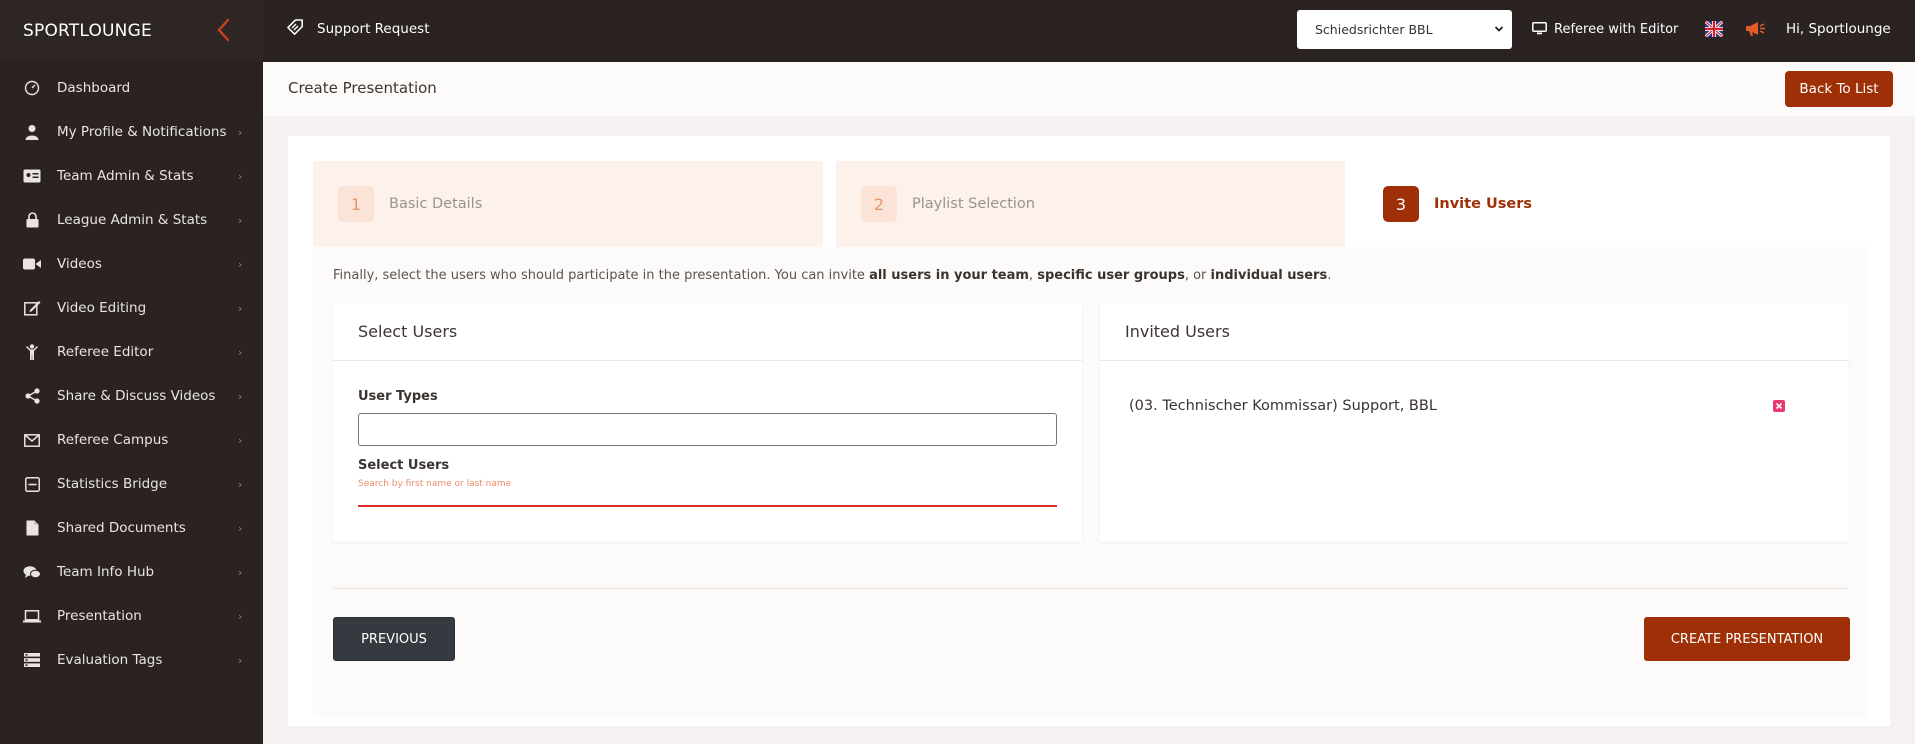 The width and height of the screenshot is (1915, 744). I want to click on sidebar-item-label: Presentation, so click(99, 616).